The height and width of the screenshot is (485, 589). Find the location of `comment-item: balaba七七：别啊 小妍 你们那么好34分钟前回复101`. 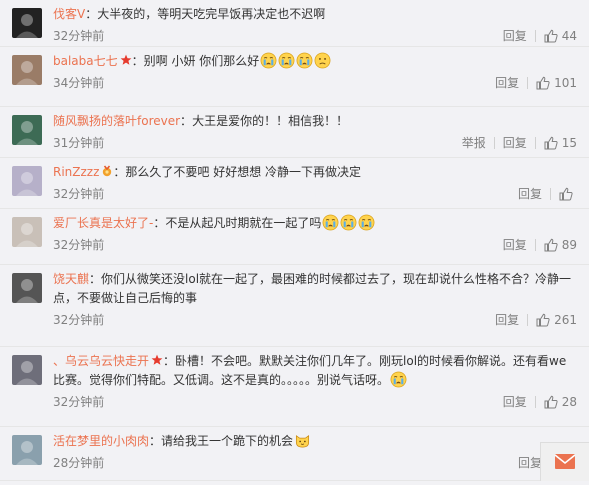

comment-item: balaba七七：别啊 小妍 你们那么好34分钟前回复101 is located at coordinates (294, 77).